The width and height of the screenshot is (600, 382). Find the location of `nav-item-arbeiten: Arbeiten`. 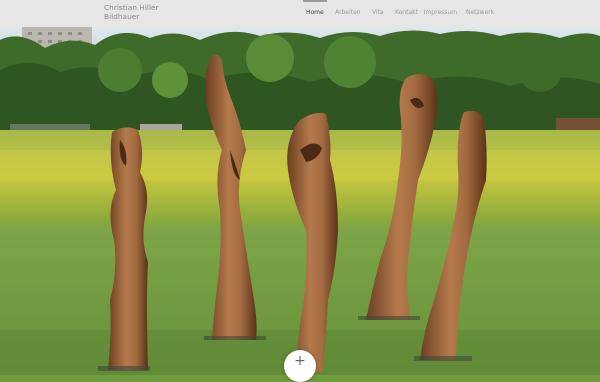

nav-item-arbeiten: Arbeiten is located at coordinates (348, 12).